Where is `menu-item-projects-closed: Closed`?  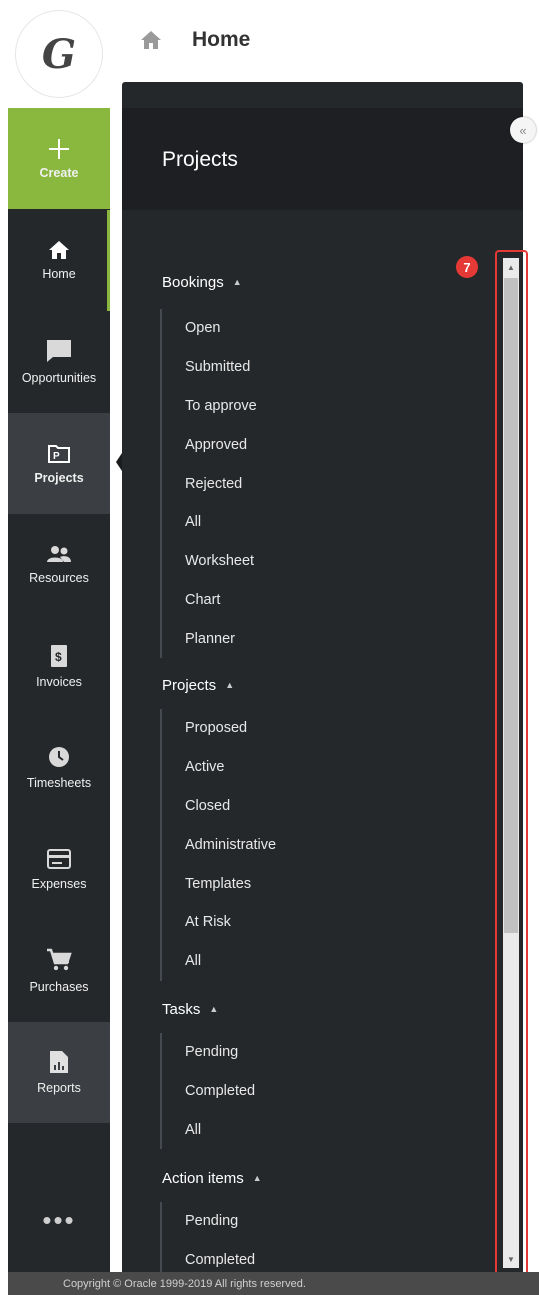
menu-item-projects-closed: Closed is located at coordinates (219, 806).